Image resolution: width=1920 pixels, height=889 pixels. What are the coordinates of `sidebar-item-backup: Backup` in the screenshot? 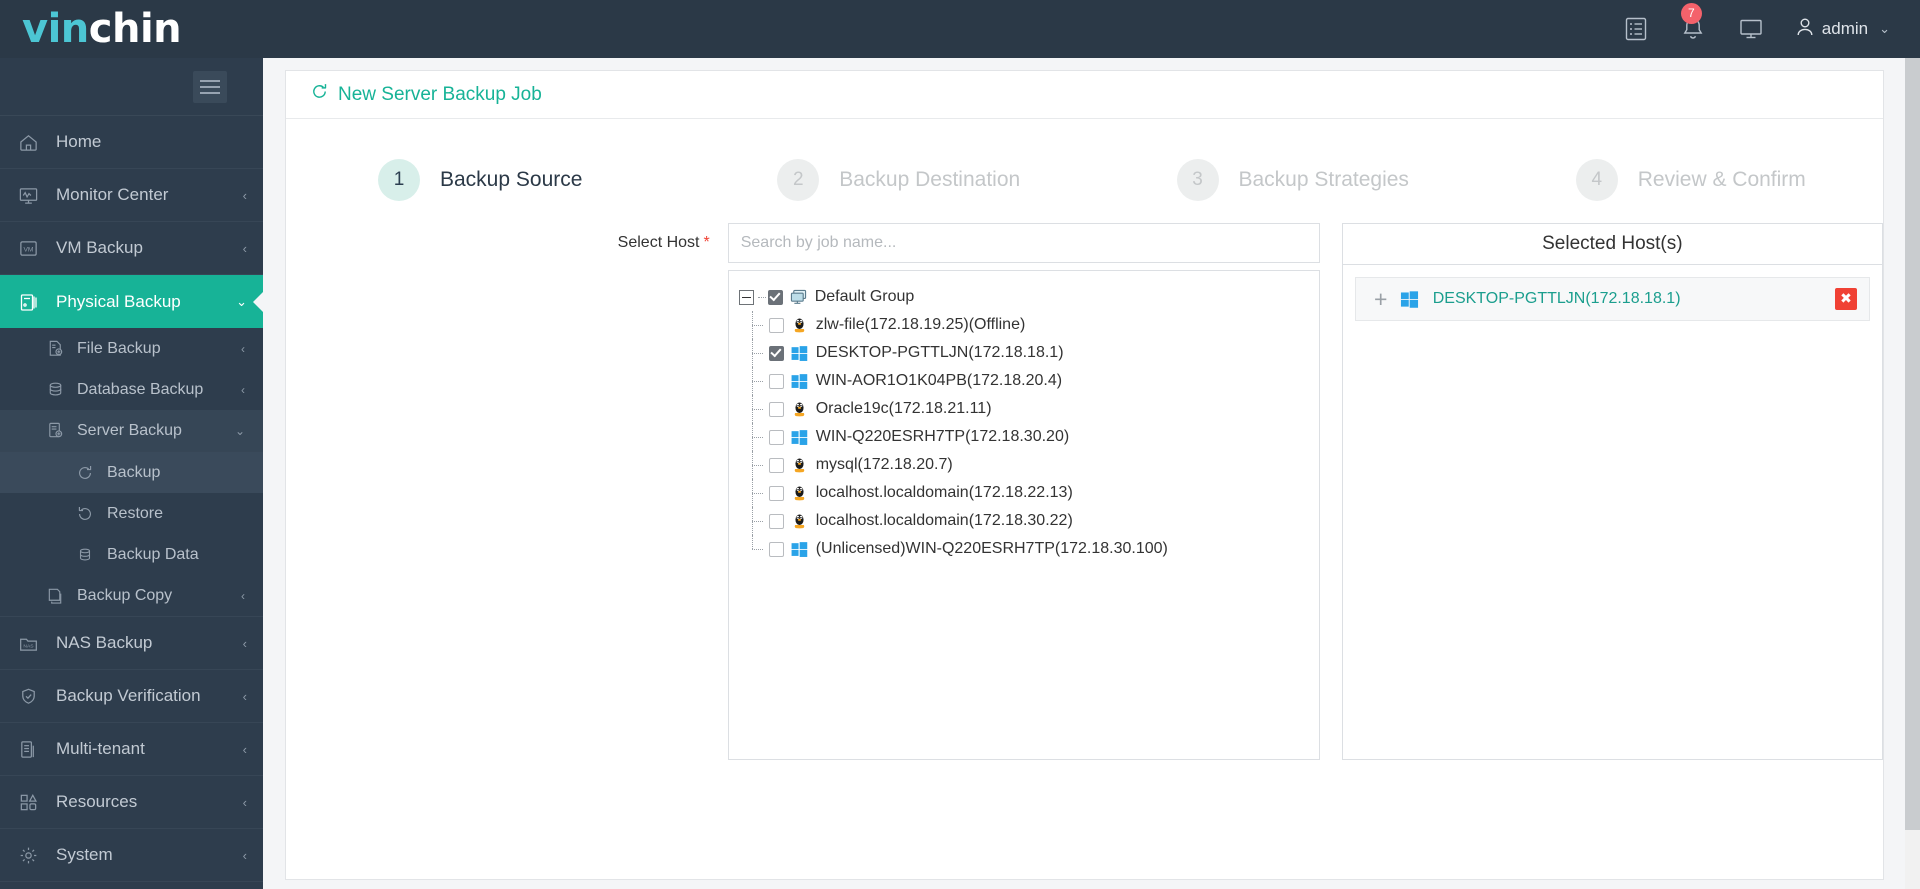 It's located at (131, 472).